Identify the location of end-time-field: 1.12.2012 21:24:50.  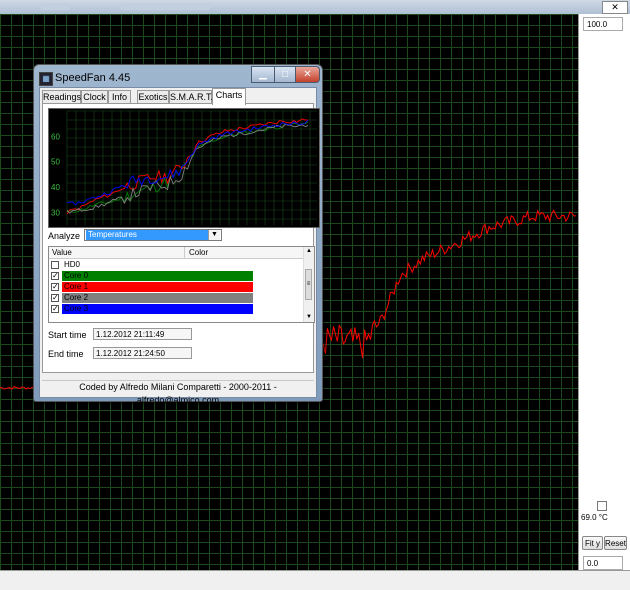
(142, 353).